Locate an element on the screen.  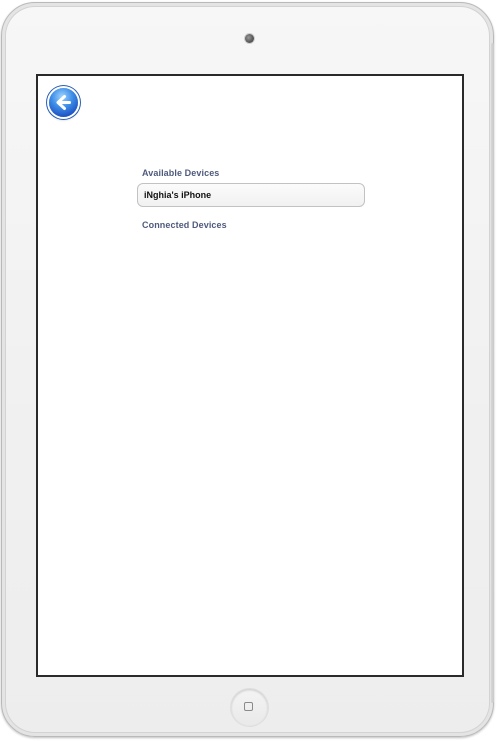
home-button-icon is located at coordinates (248, 706).